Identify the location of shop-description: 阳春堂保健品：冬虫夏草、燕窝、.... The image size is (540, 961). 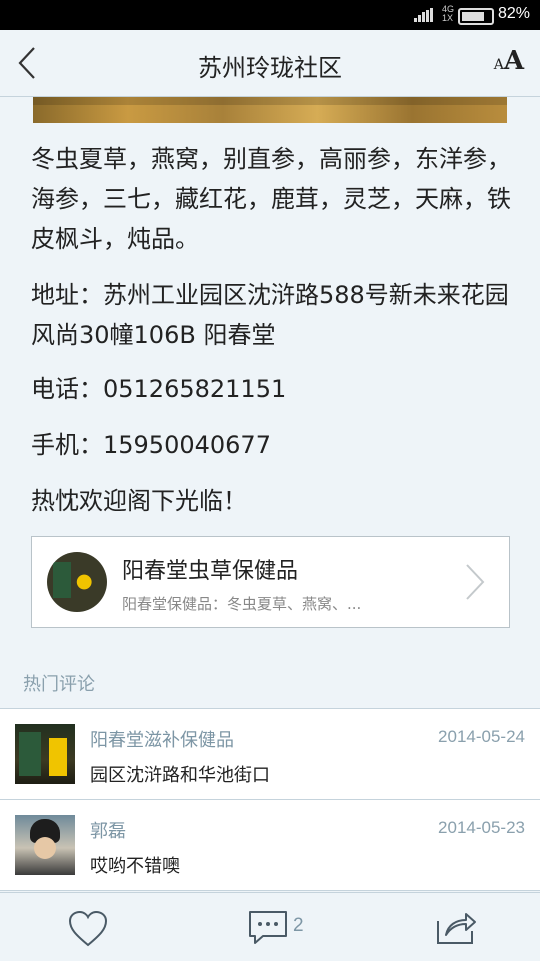
(242, 604).